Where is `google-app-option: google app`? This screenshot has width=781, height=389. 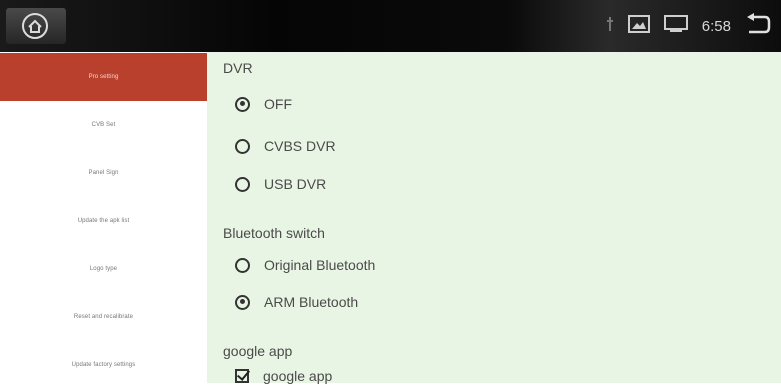 google-app-option: google app is located at coordinates (283, 376).